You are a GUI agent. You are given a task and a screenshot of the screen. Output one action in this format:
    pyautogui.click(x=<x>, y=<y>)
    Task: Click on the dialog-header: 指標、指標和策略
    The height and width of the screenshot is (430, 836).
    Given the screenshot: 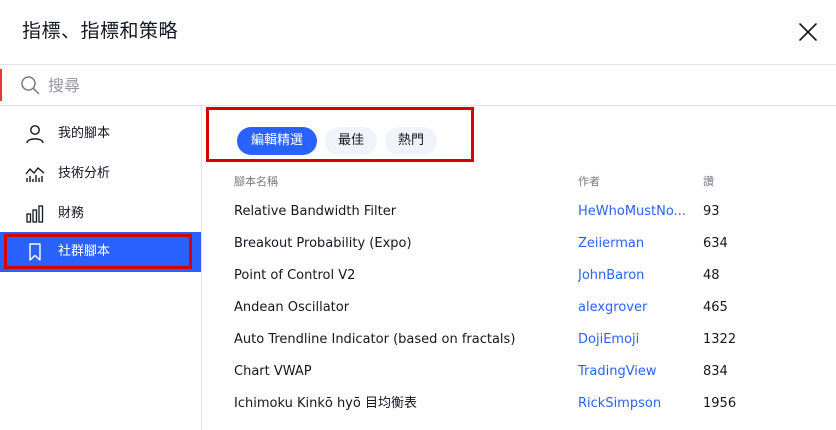 What is the action you would take?
    pyautogui.click(x=418, y=32)
    